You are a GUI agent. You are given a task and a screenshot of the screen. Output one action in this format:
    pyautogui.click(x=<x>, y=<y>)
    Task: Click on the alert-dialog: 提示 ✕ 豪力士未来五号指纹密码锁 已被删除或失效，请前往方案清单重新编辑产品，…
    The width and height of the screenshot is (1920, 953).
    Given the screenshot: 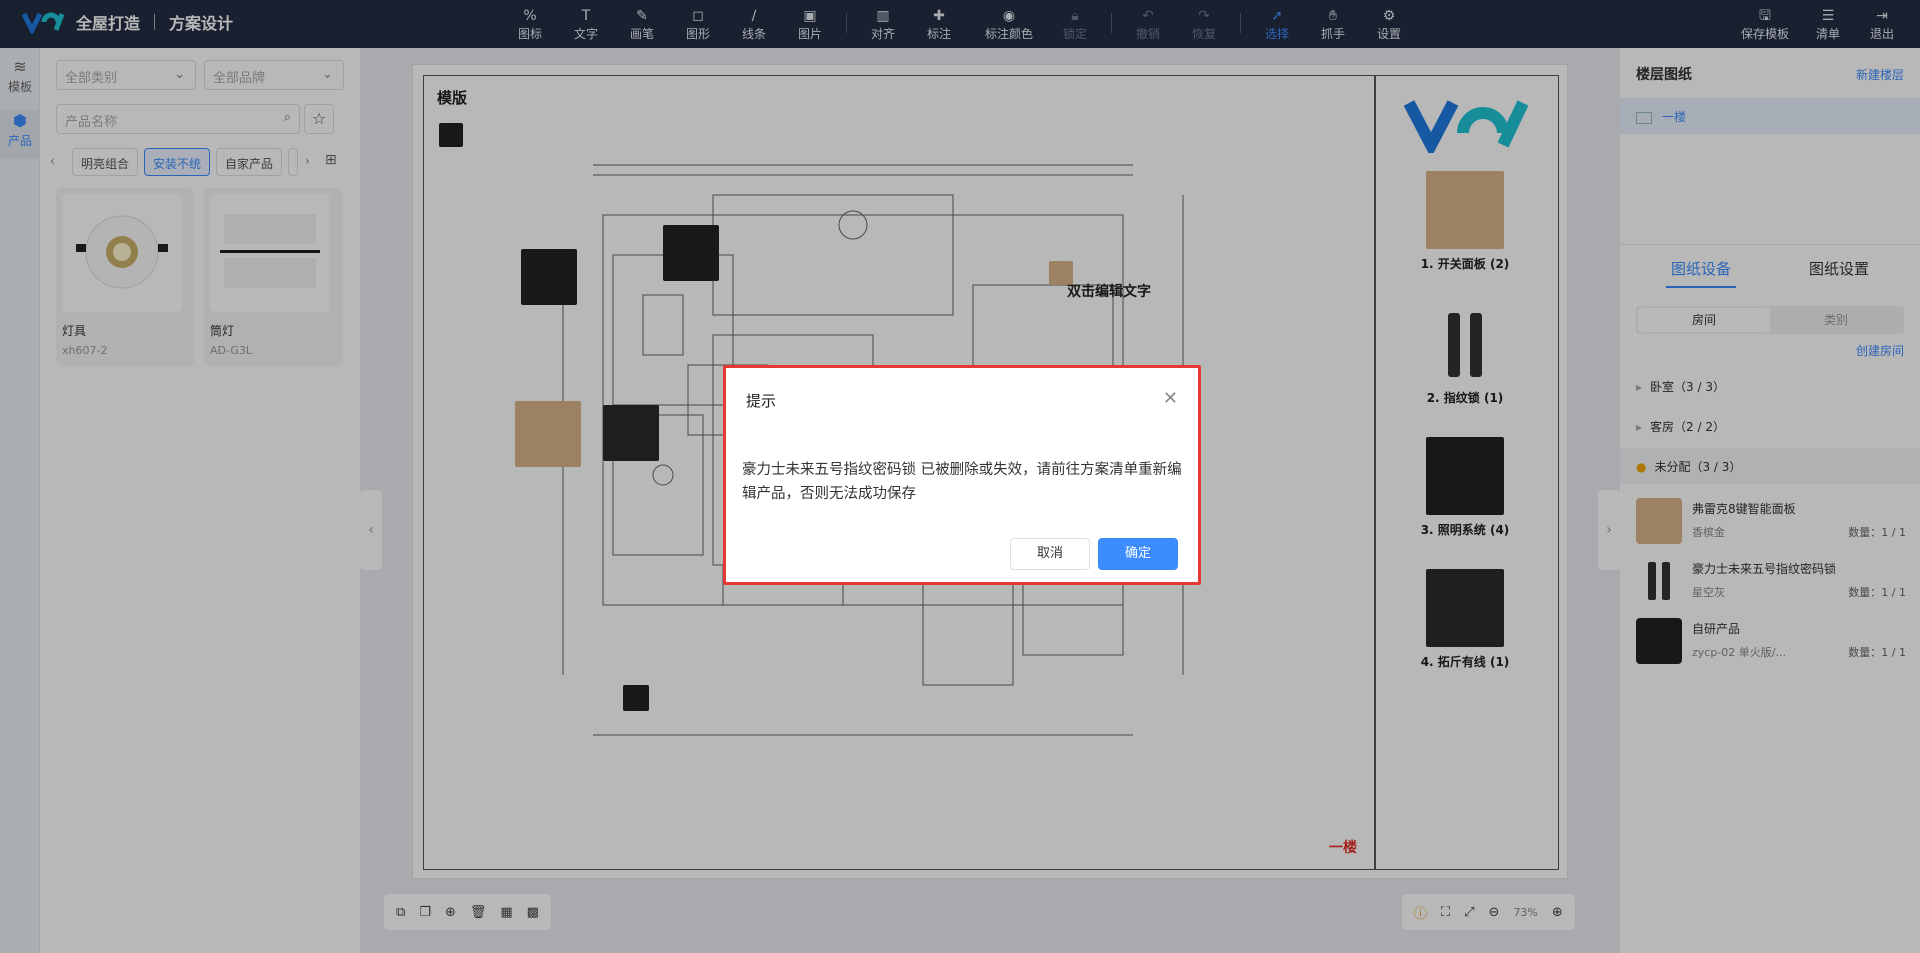 What is the action you would take?
    pyautogui.click(x=962, y=475)
    